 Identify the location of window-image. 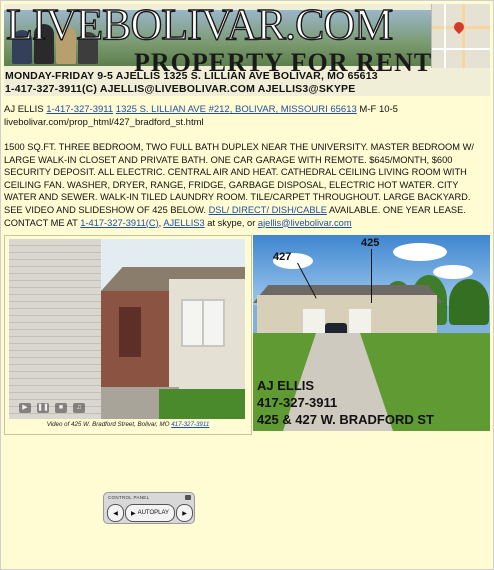
(203, 323).